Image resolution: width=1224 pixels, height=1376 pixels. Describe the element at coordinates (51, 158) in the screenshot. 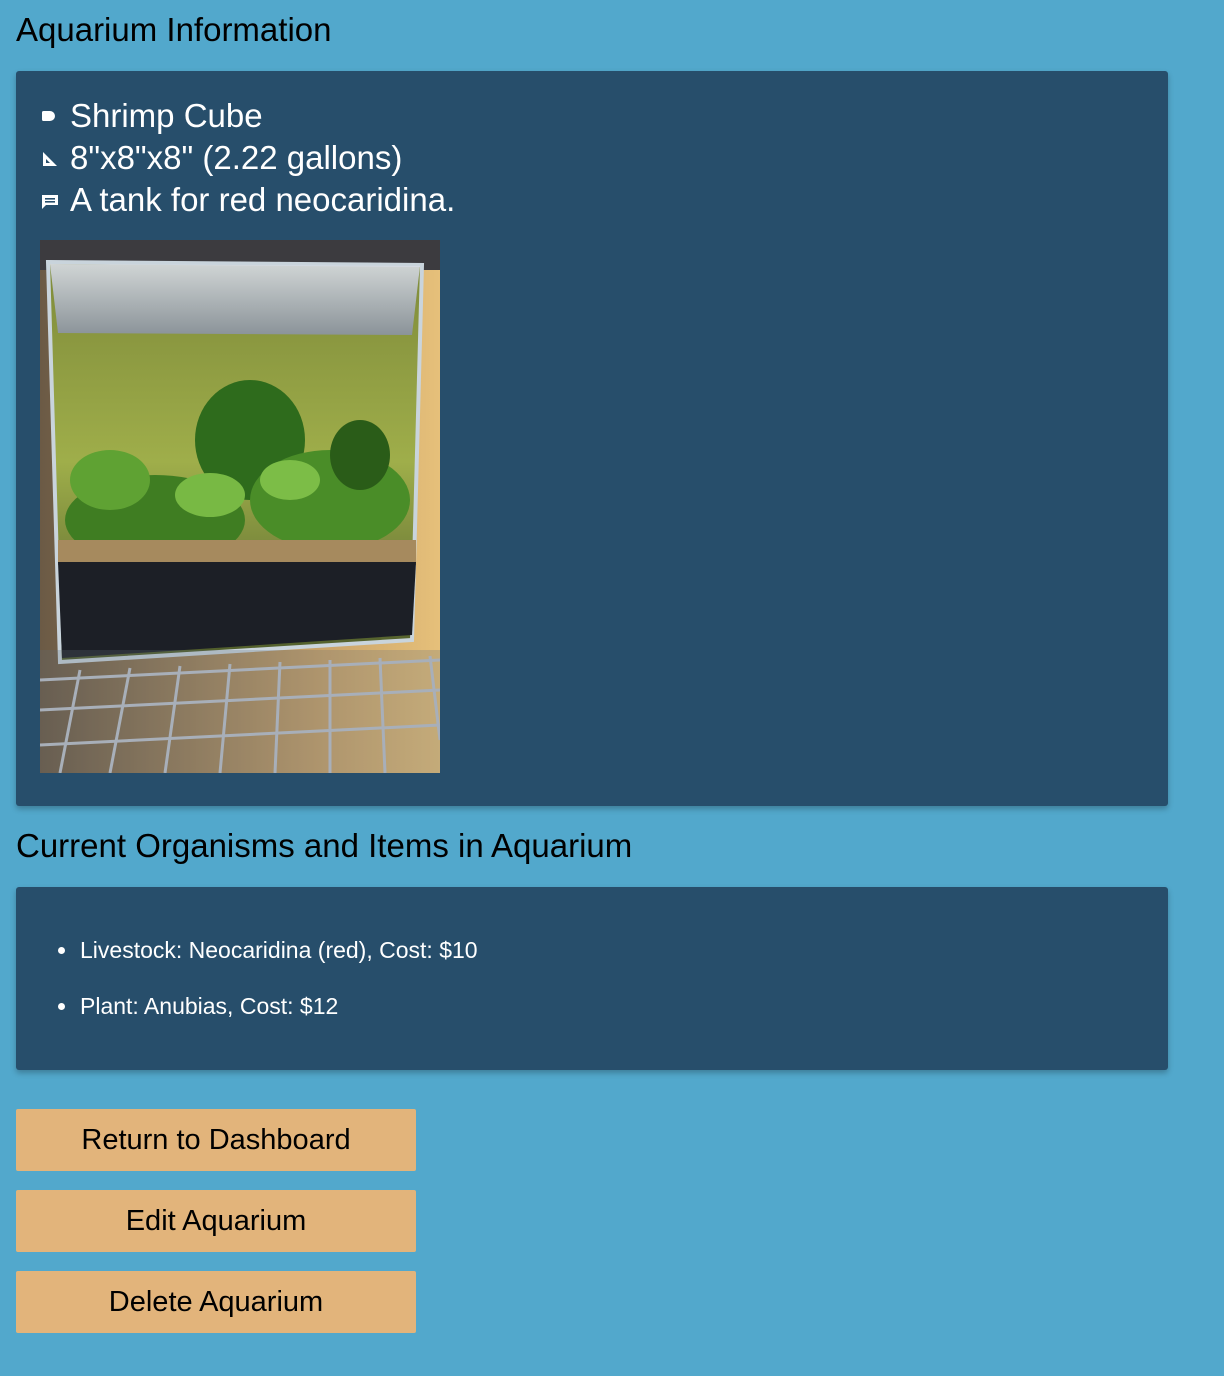

I see `ruler-icon` at that location.